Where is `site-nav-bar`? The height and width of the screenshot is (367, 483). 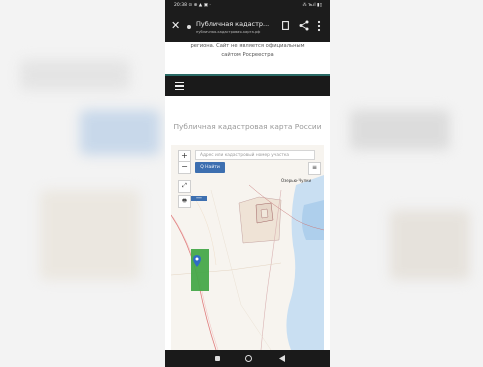 site-nav-bar is located at coordinates (247, 86).